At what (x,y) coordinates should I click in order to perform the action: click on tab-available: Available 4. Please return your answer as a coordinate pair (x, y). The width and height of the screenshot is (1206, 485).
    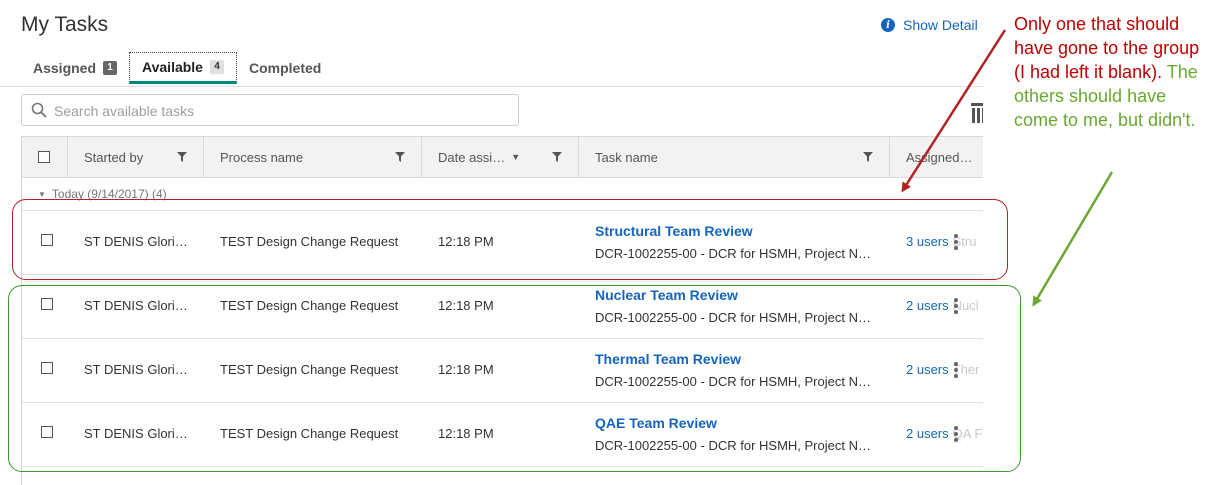
    Looking at the image, I should click on (183, 68).